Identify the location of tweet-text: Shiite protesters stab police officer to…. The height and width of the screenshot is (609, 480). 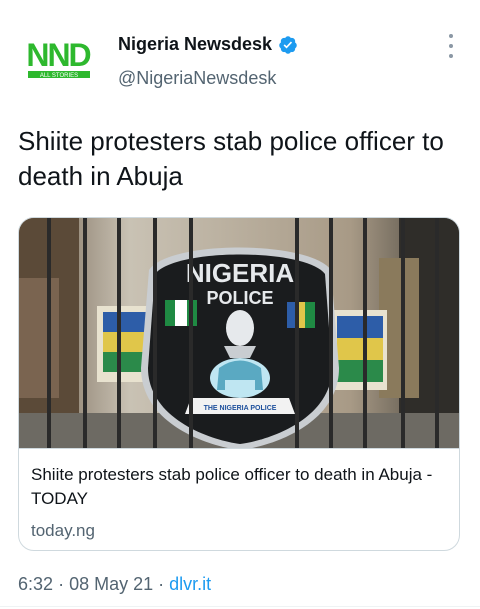
(231, 158).